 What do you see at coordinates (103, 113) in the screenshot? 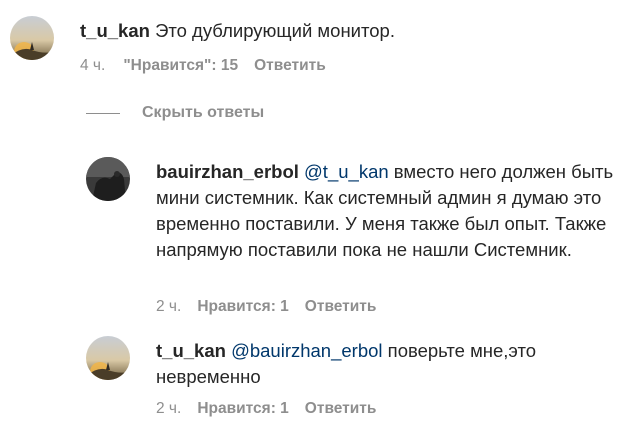
I see `divider-line` at bounding box center [103, 113].